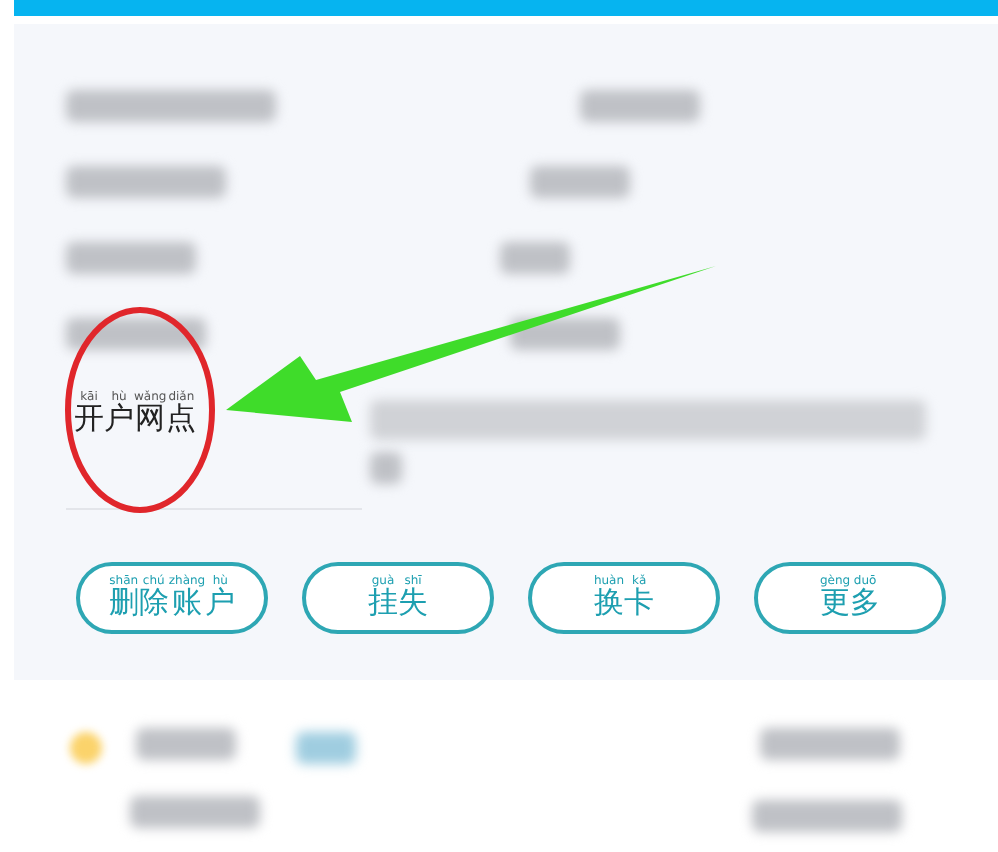 This screenshot has width=998, height=852. Describe the element at coordinates (86, 748) in the screenshot. I see `blurred-dot` at that location.